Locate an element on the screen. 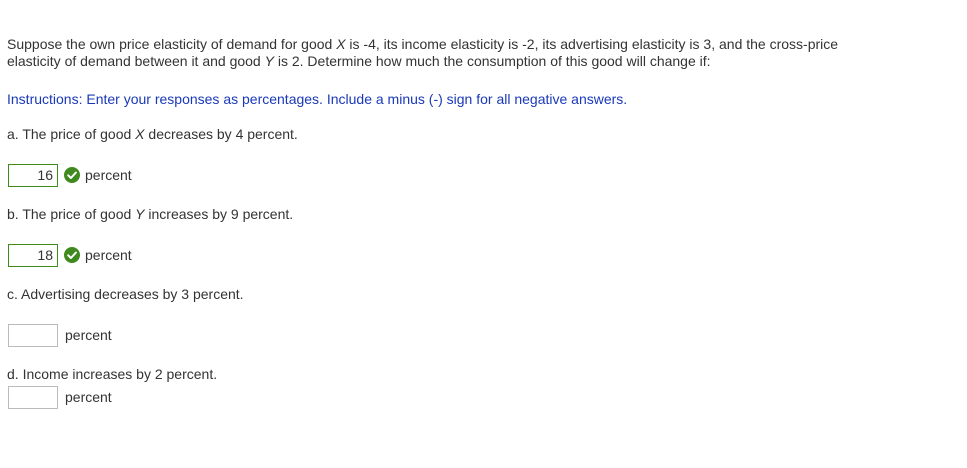  answer-row-d: percent is located at coordinates (60, 397).